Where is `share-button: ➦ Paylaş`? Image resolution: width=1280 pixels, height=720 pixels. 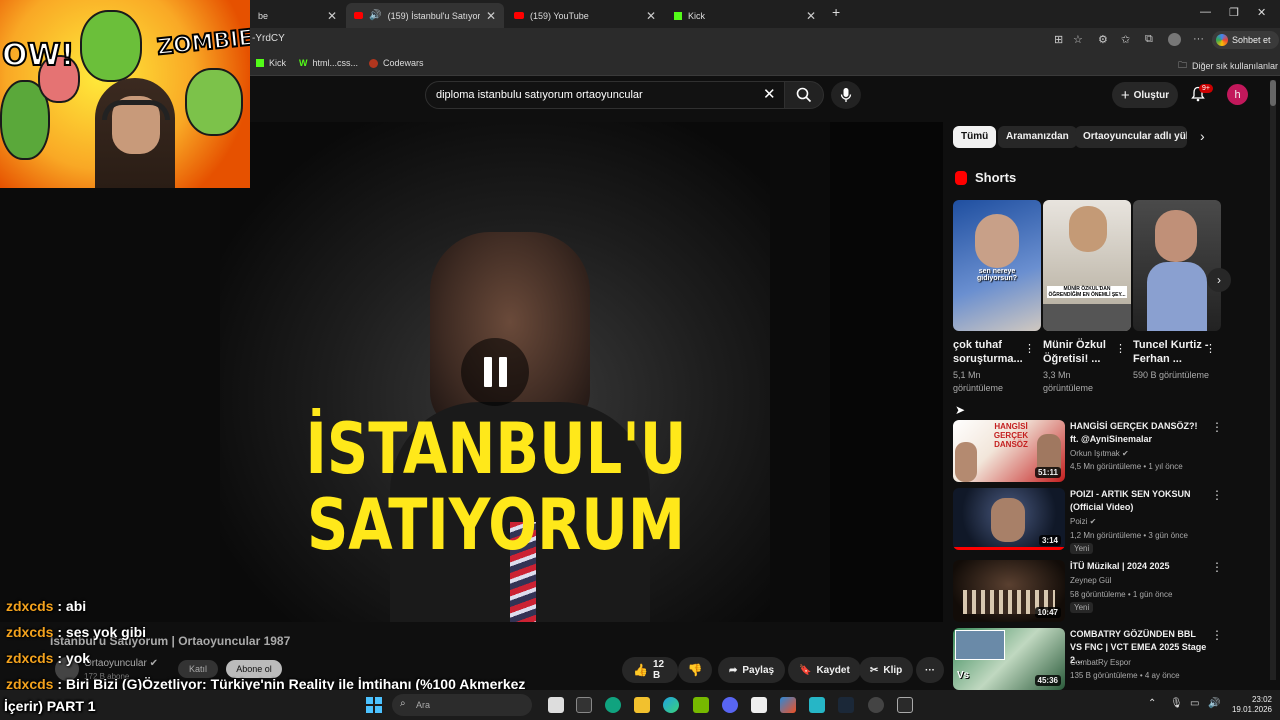
share-button: ➦ Paylaş is located at coordinates (752, 670).